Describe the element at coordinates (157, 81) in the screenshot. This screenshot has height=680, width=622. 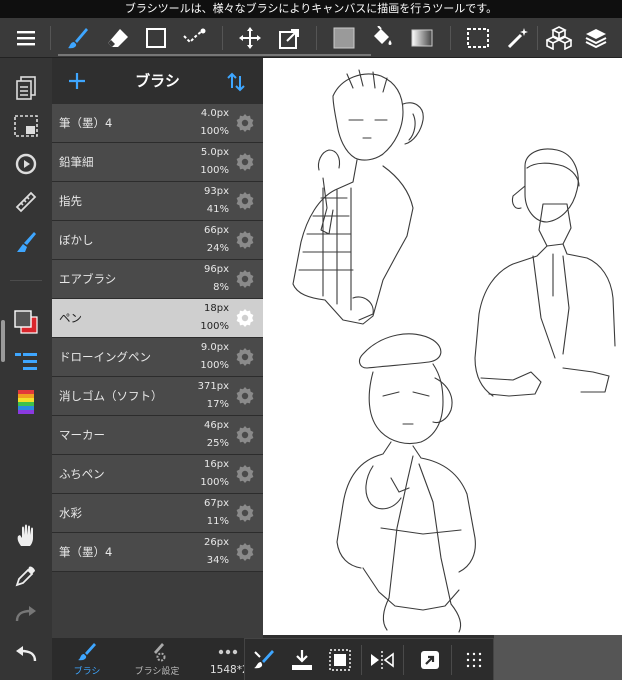
I see `brush-panel-header: ブラシ` at that location.